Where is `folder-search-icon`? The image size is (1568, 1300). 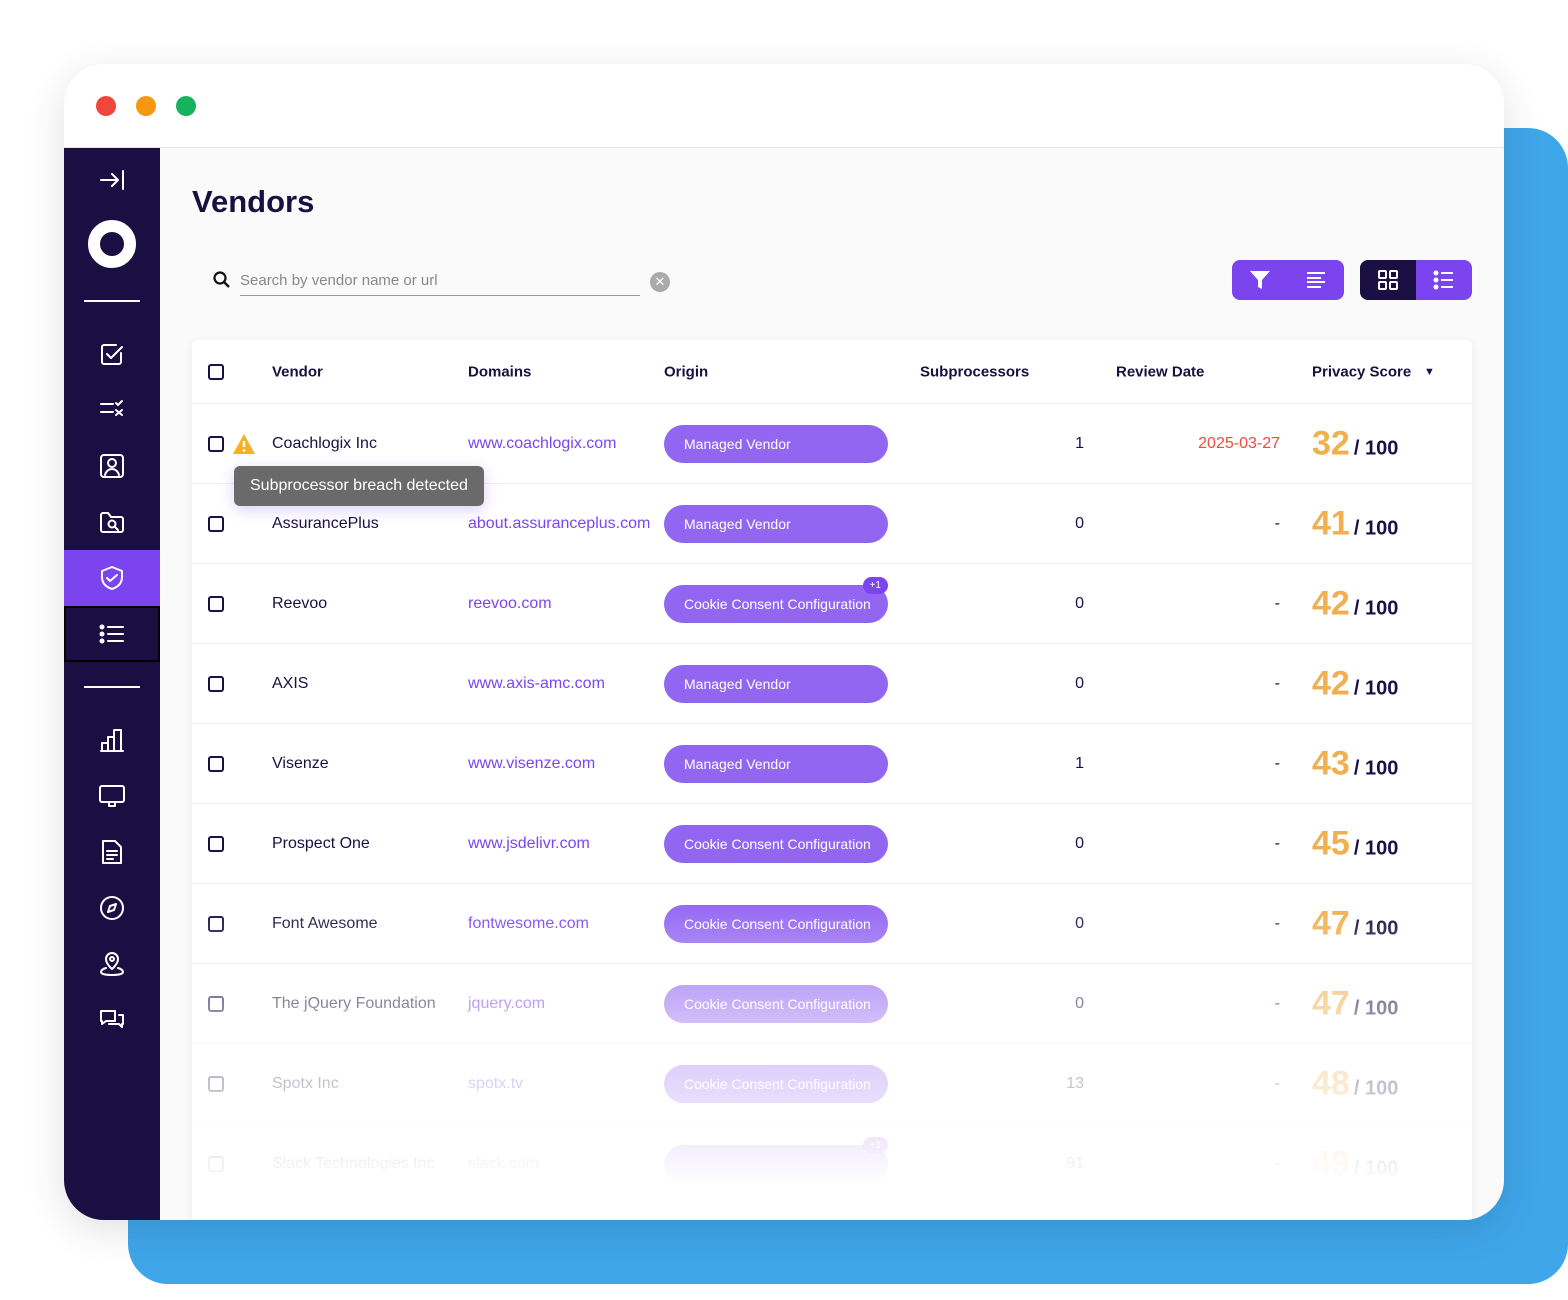 folder-search-icon is located at coordinates (112, 522).